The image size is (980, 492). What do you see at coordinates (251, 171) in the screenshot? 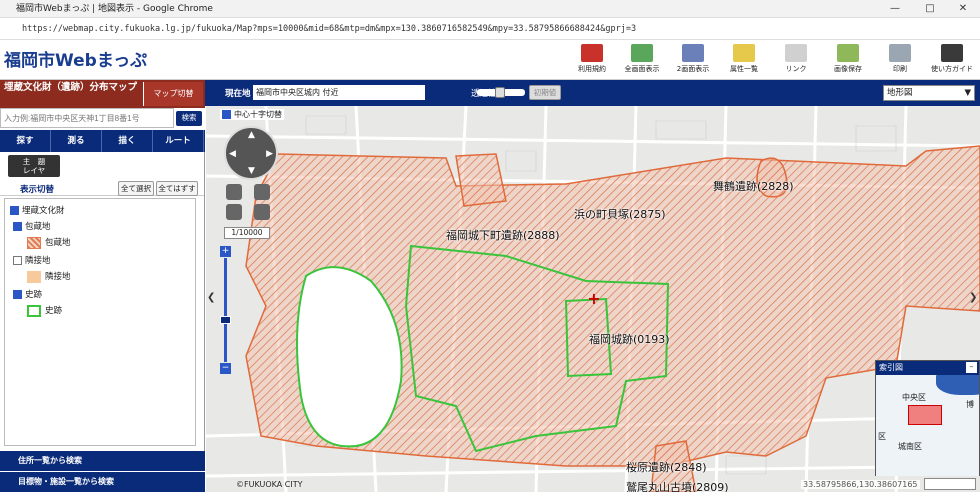
I see `pan-down-icon: ▼` at bounding box center [251, 171].